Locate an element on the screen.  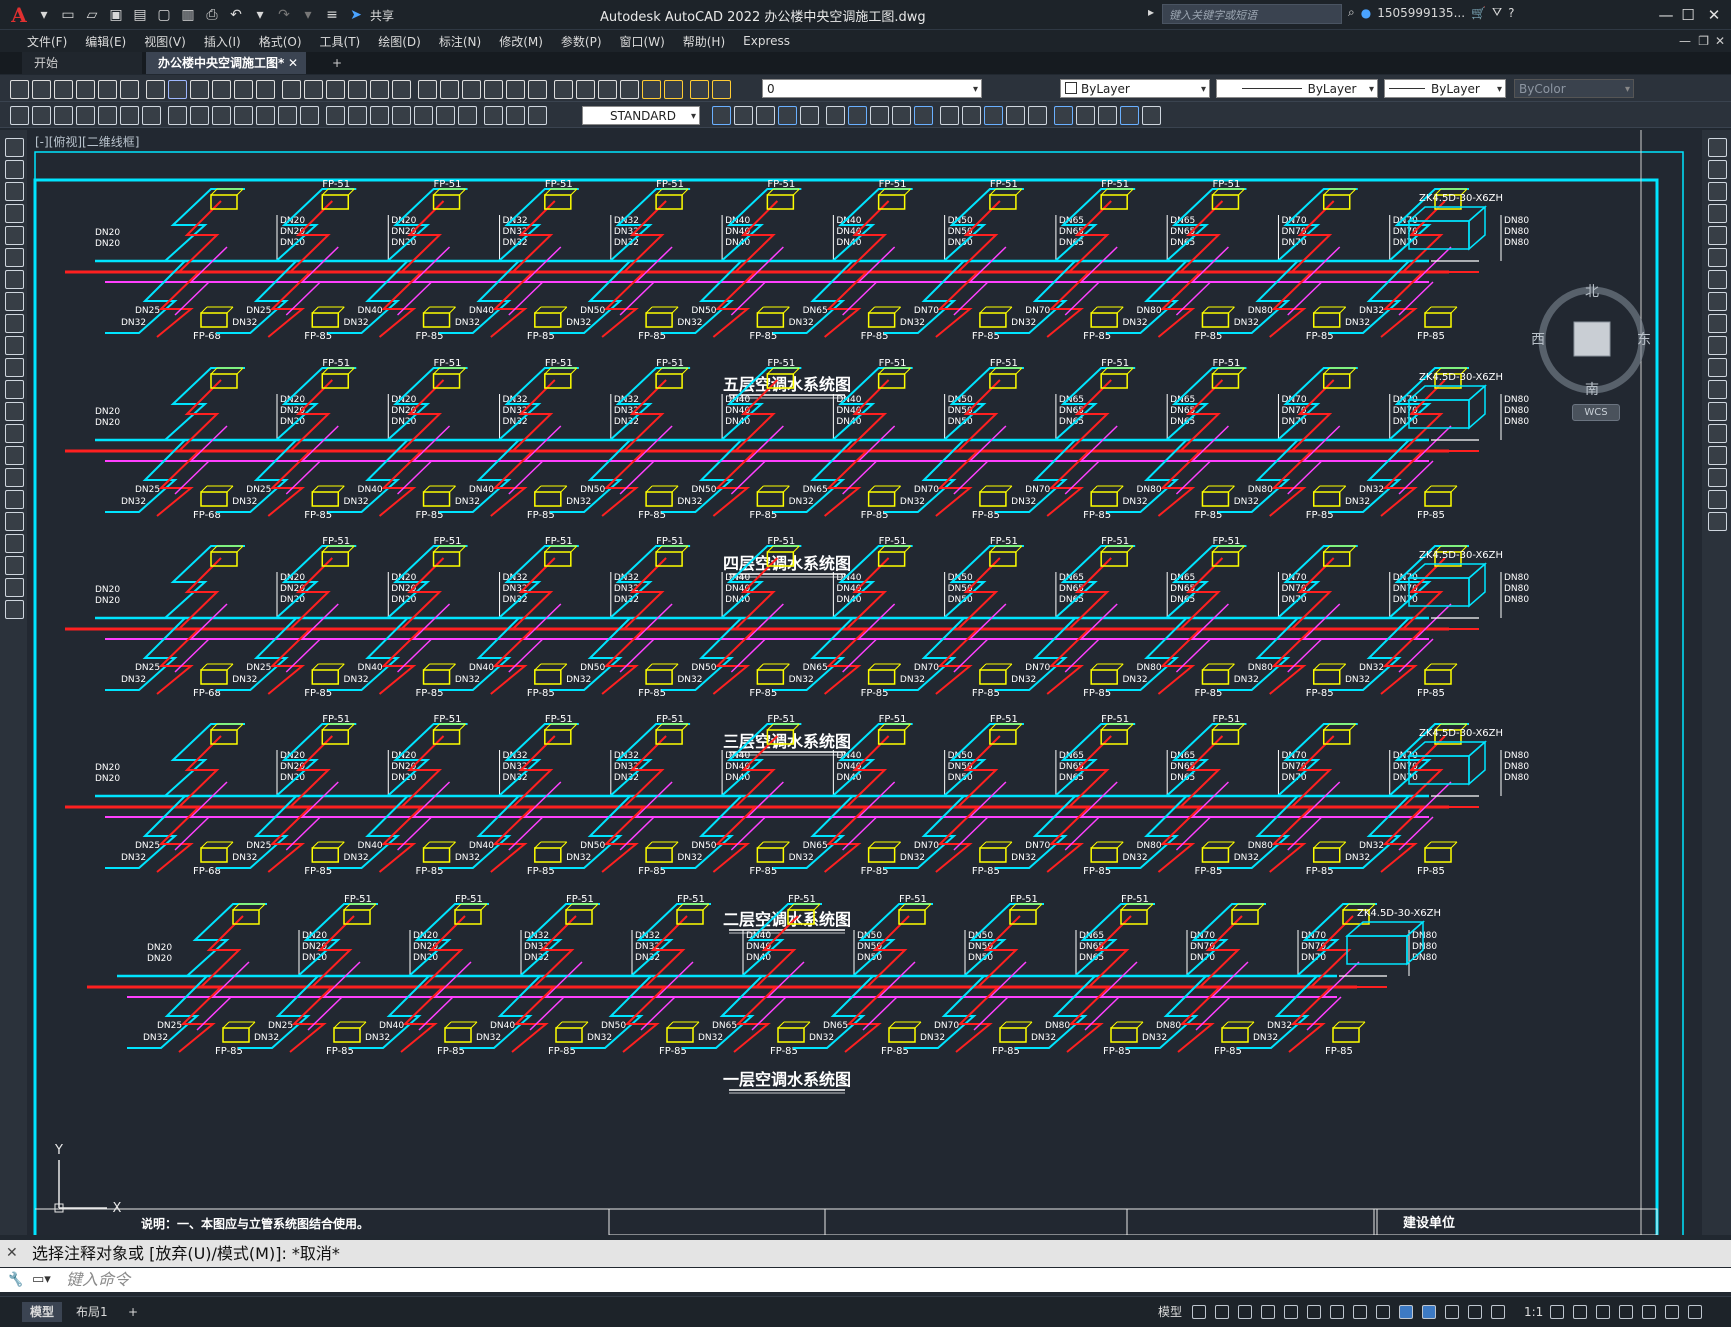
doc-restore-icon: ❐ is located at coordinates (1703, 41).